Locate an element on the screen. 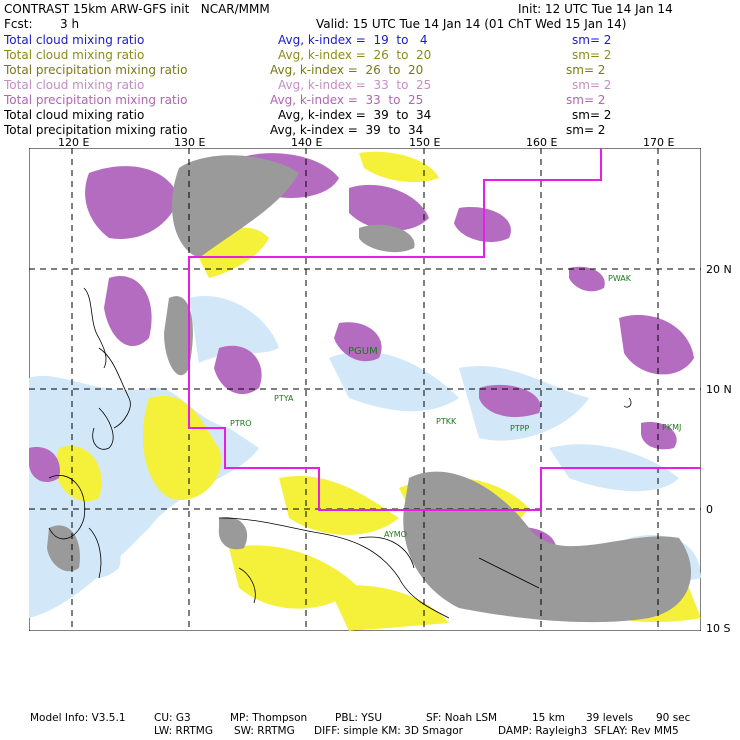 Image resolution: width=740 pixels, height=740 pixels. microphysics-scheme: MP: Thompson is located at coordinates (269, 718).